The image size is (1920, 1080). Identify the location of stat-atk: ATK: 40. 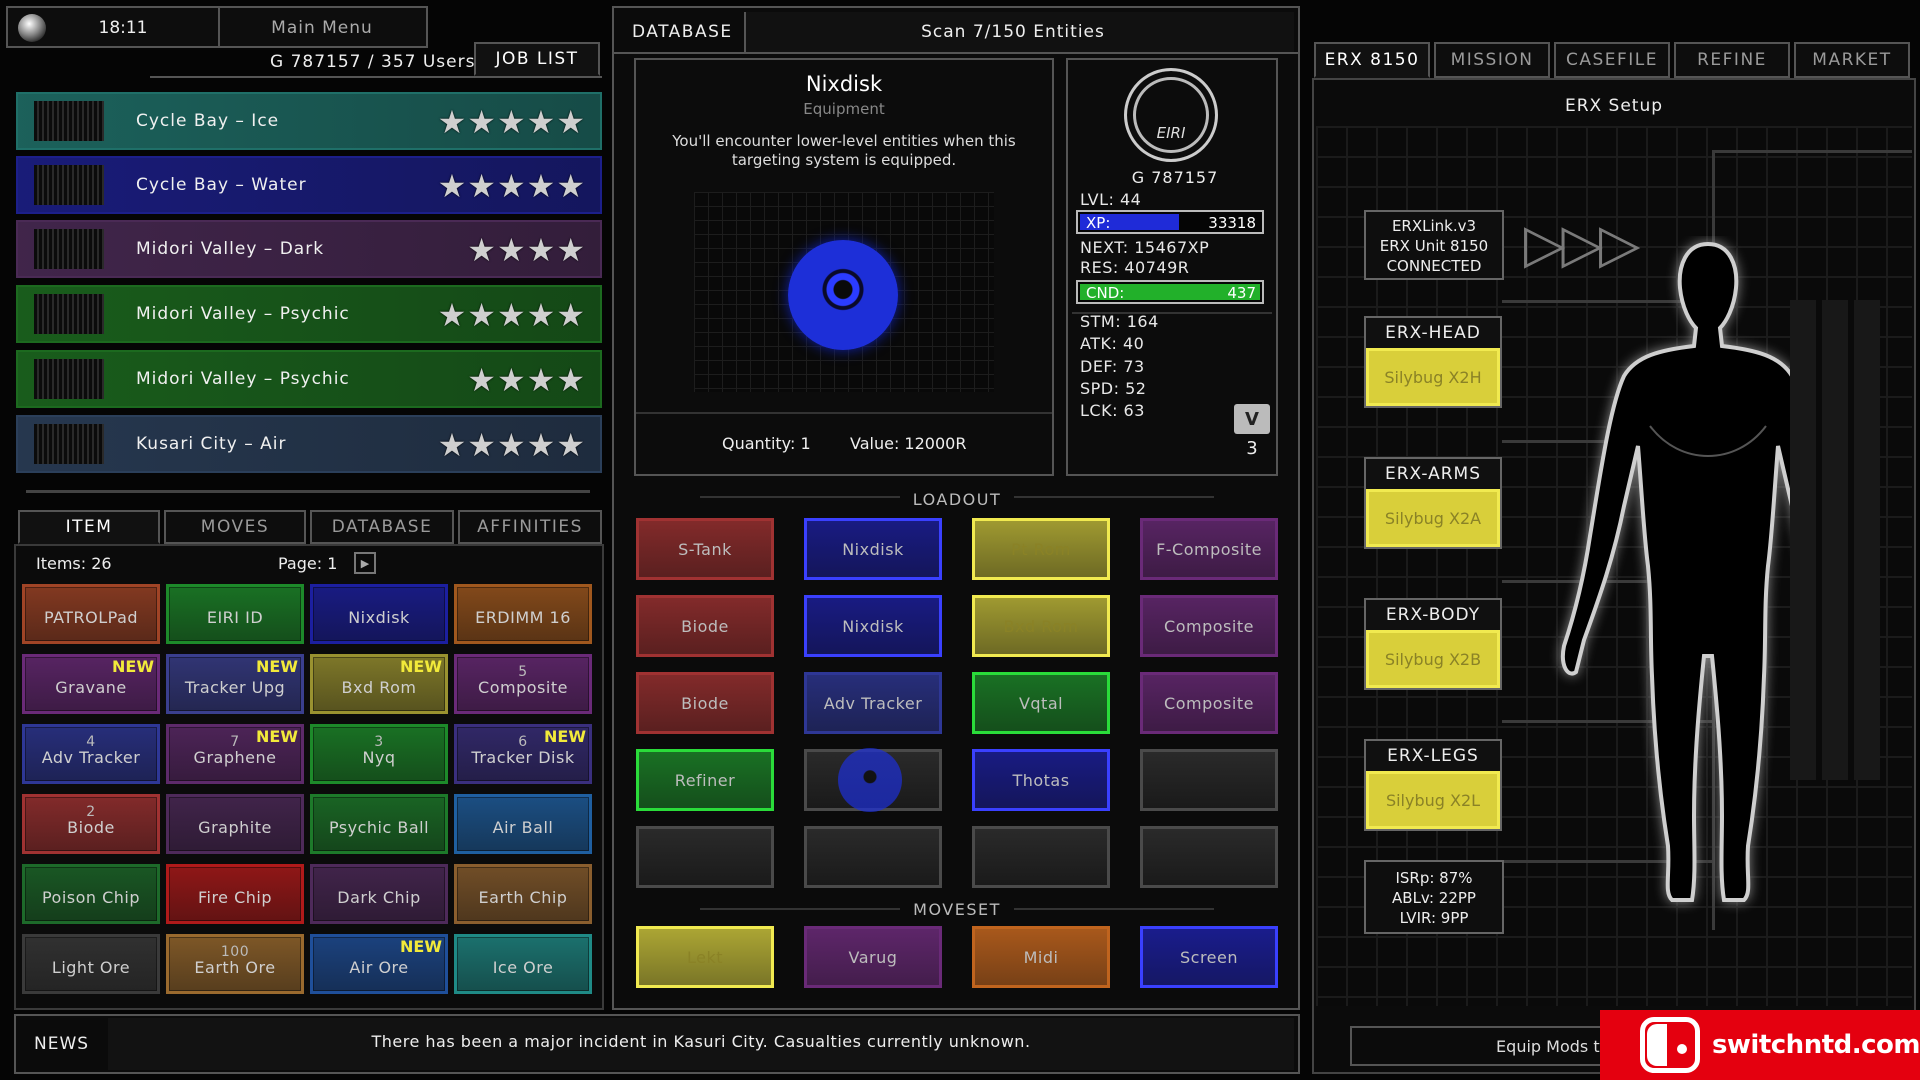
(1112, 343).